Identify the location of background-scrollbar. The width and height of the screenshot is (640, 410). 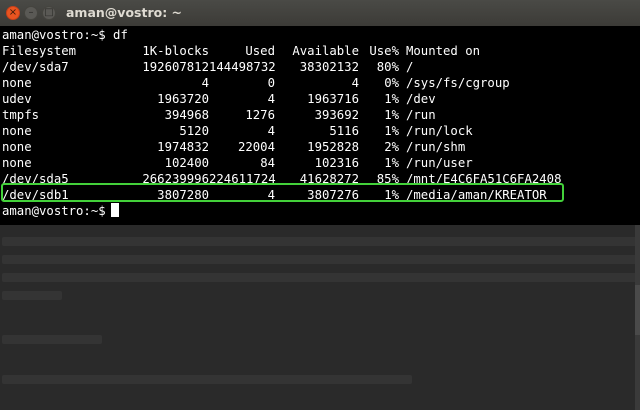
(637, 317).